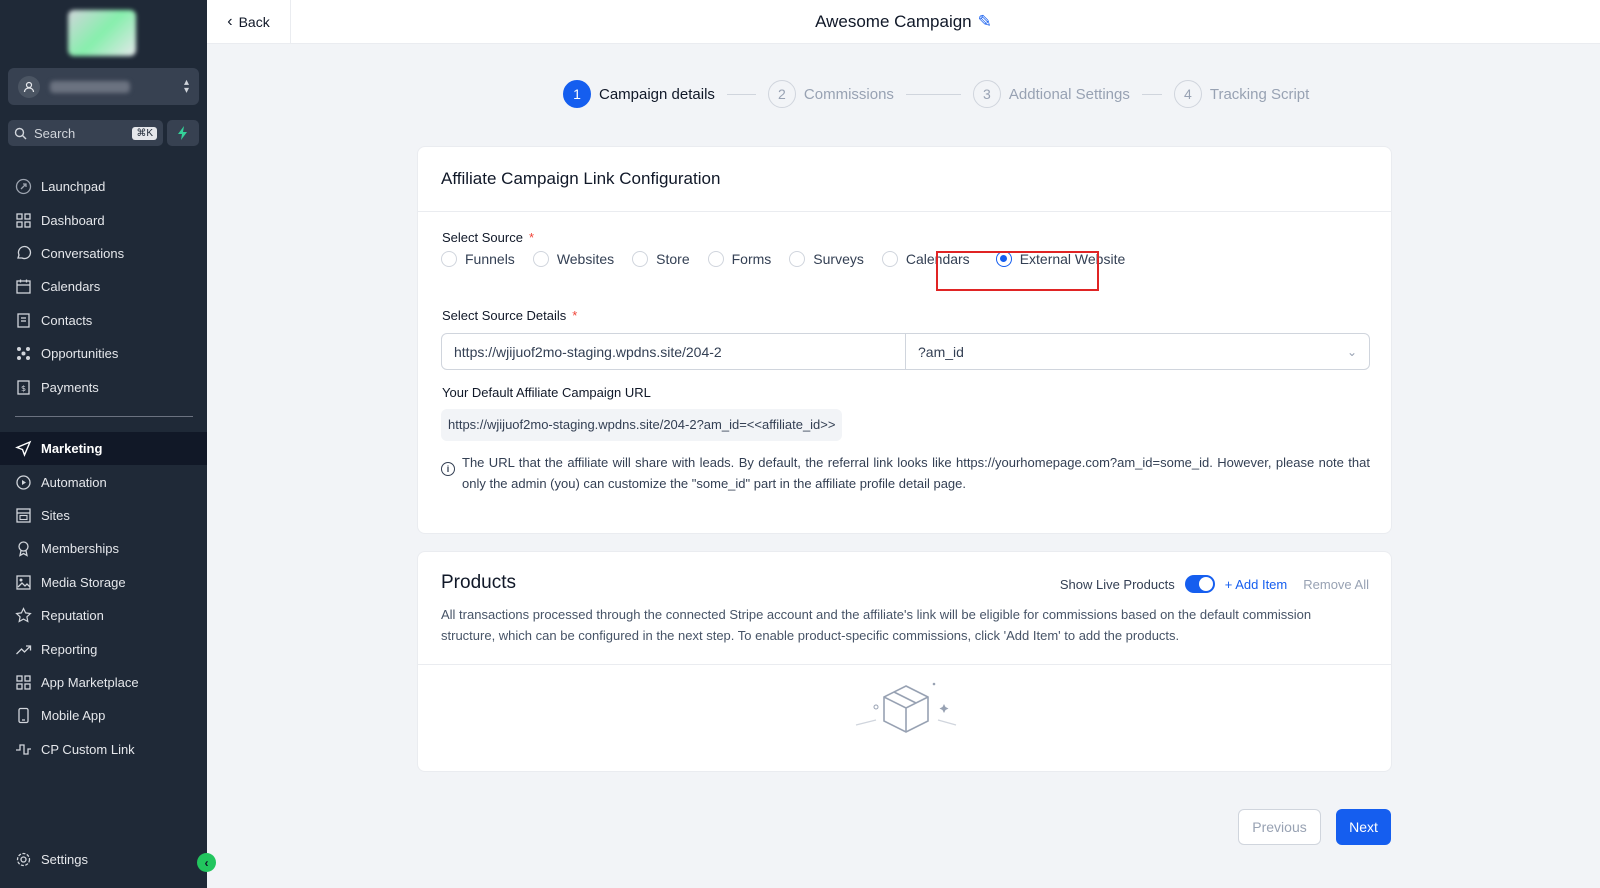 The image size is (1600, 888). What do you see at coordinates (72, 616) in the screenshot?
I see `sidebar-item-label: Reputation` at bounding box center [72, 616].